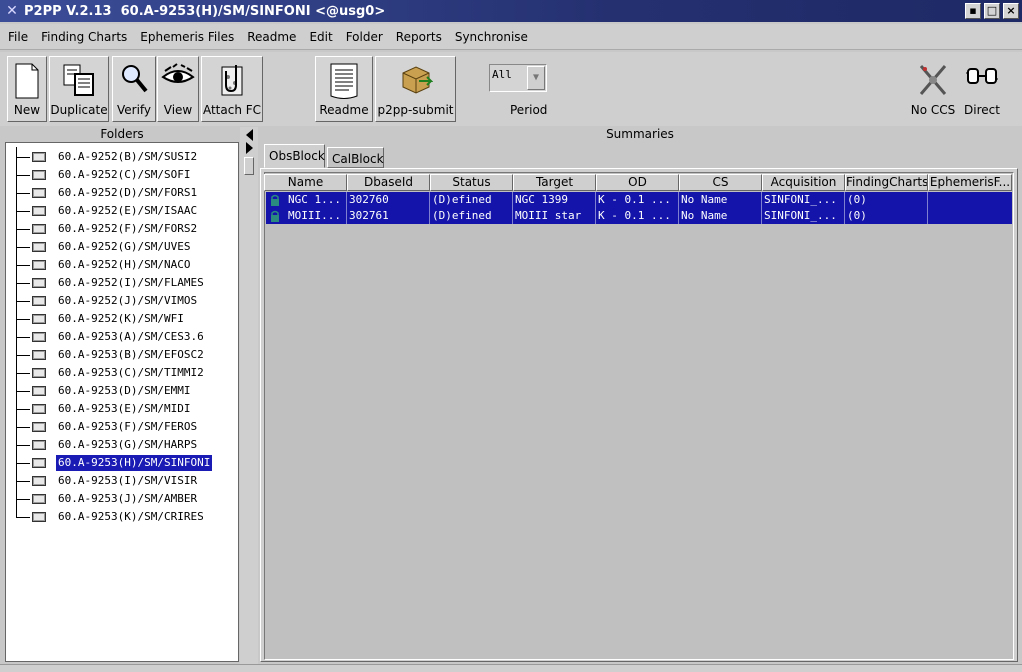 The height and width of the screenshot is (672, 1022). What do you see at coordinates (178, 89) in the screenshot?
I see `view-button: View` at bounding box center [178, 89].